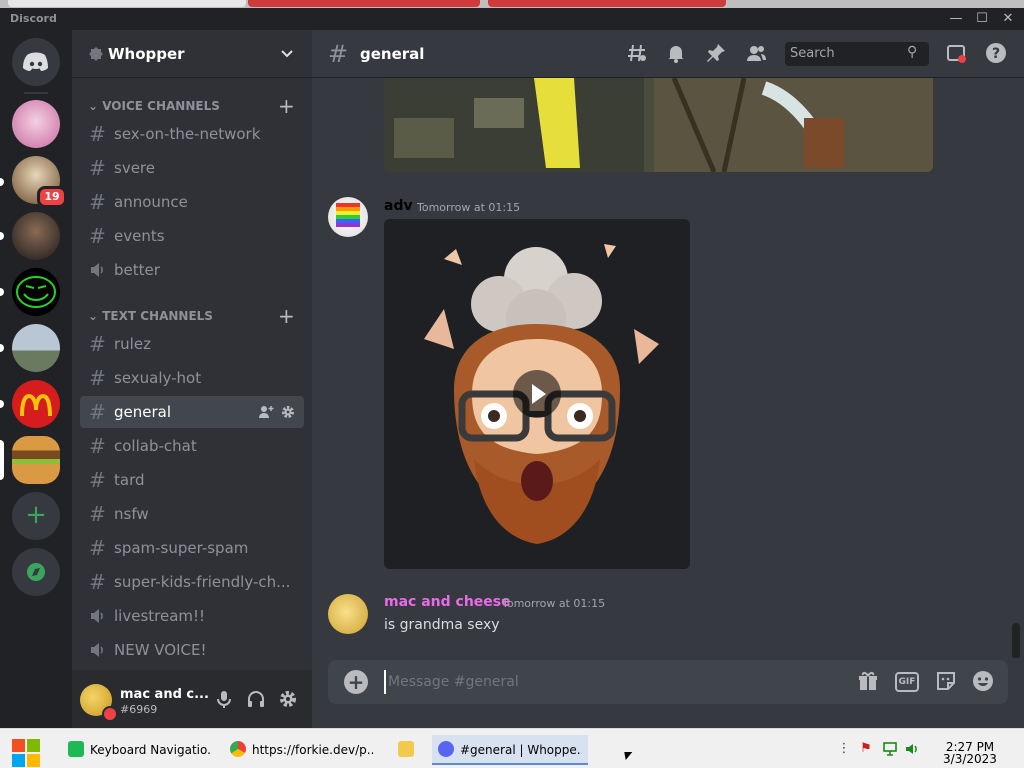 Image resolution: width=1024 pixels, height=768 pixels. What do you see at coordinates (288, 412) in the screenshot?
I see `channel-settings-gear-icon` at bounding box center [288, 412].